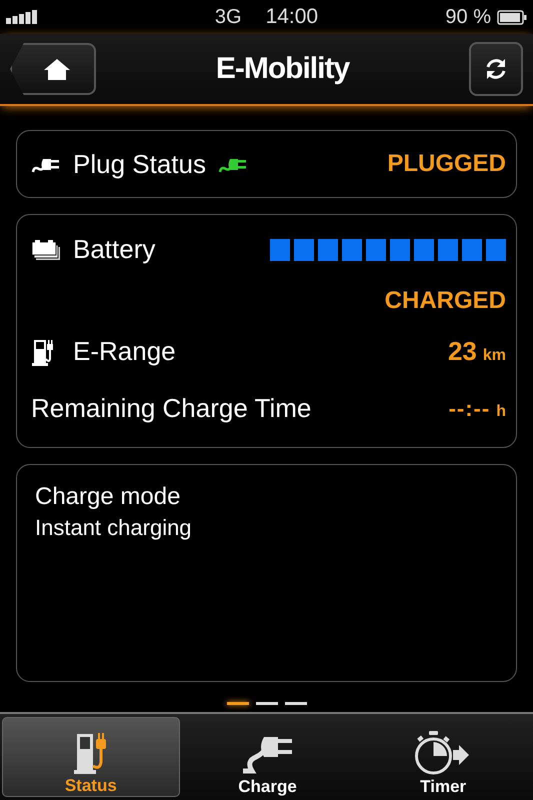 The width and height of the screenshot is (533, 800). I want to click on e-range-unit: km, so click(494, 356).